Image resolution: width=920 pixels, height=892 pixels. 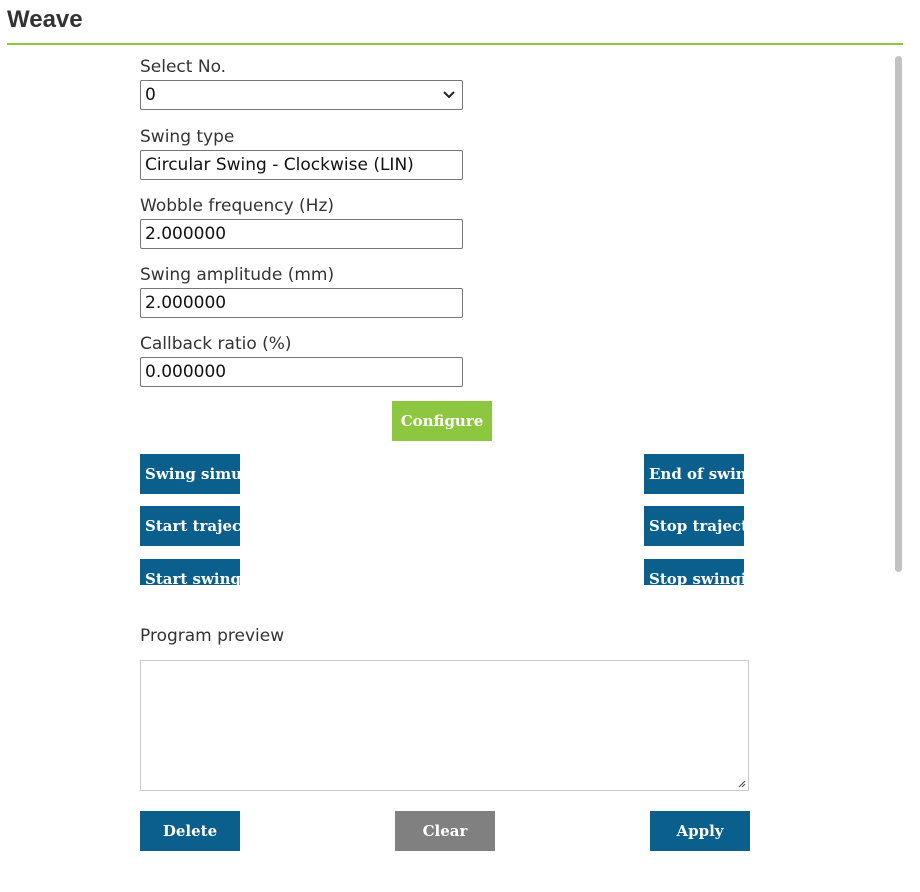 What do you see at coordinates (741, 783) in the screenshot?
I see `resize-handle-icon` at bounding box center [741, 783].